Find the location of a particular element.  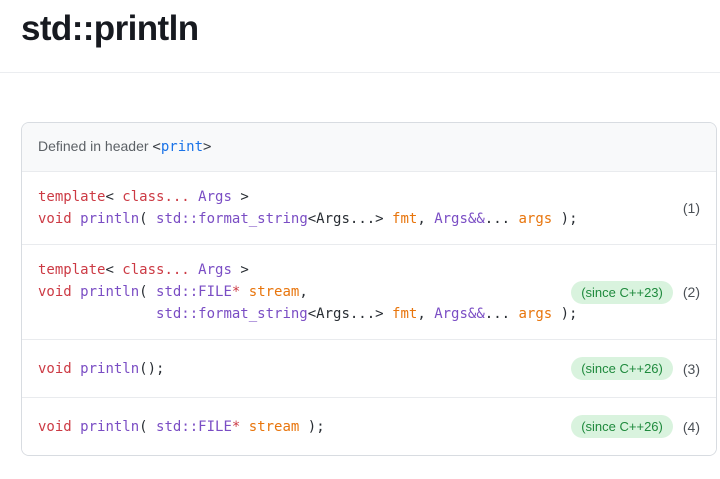

overload-number: (2) is located at coordinates (691, 292).